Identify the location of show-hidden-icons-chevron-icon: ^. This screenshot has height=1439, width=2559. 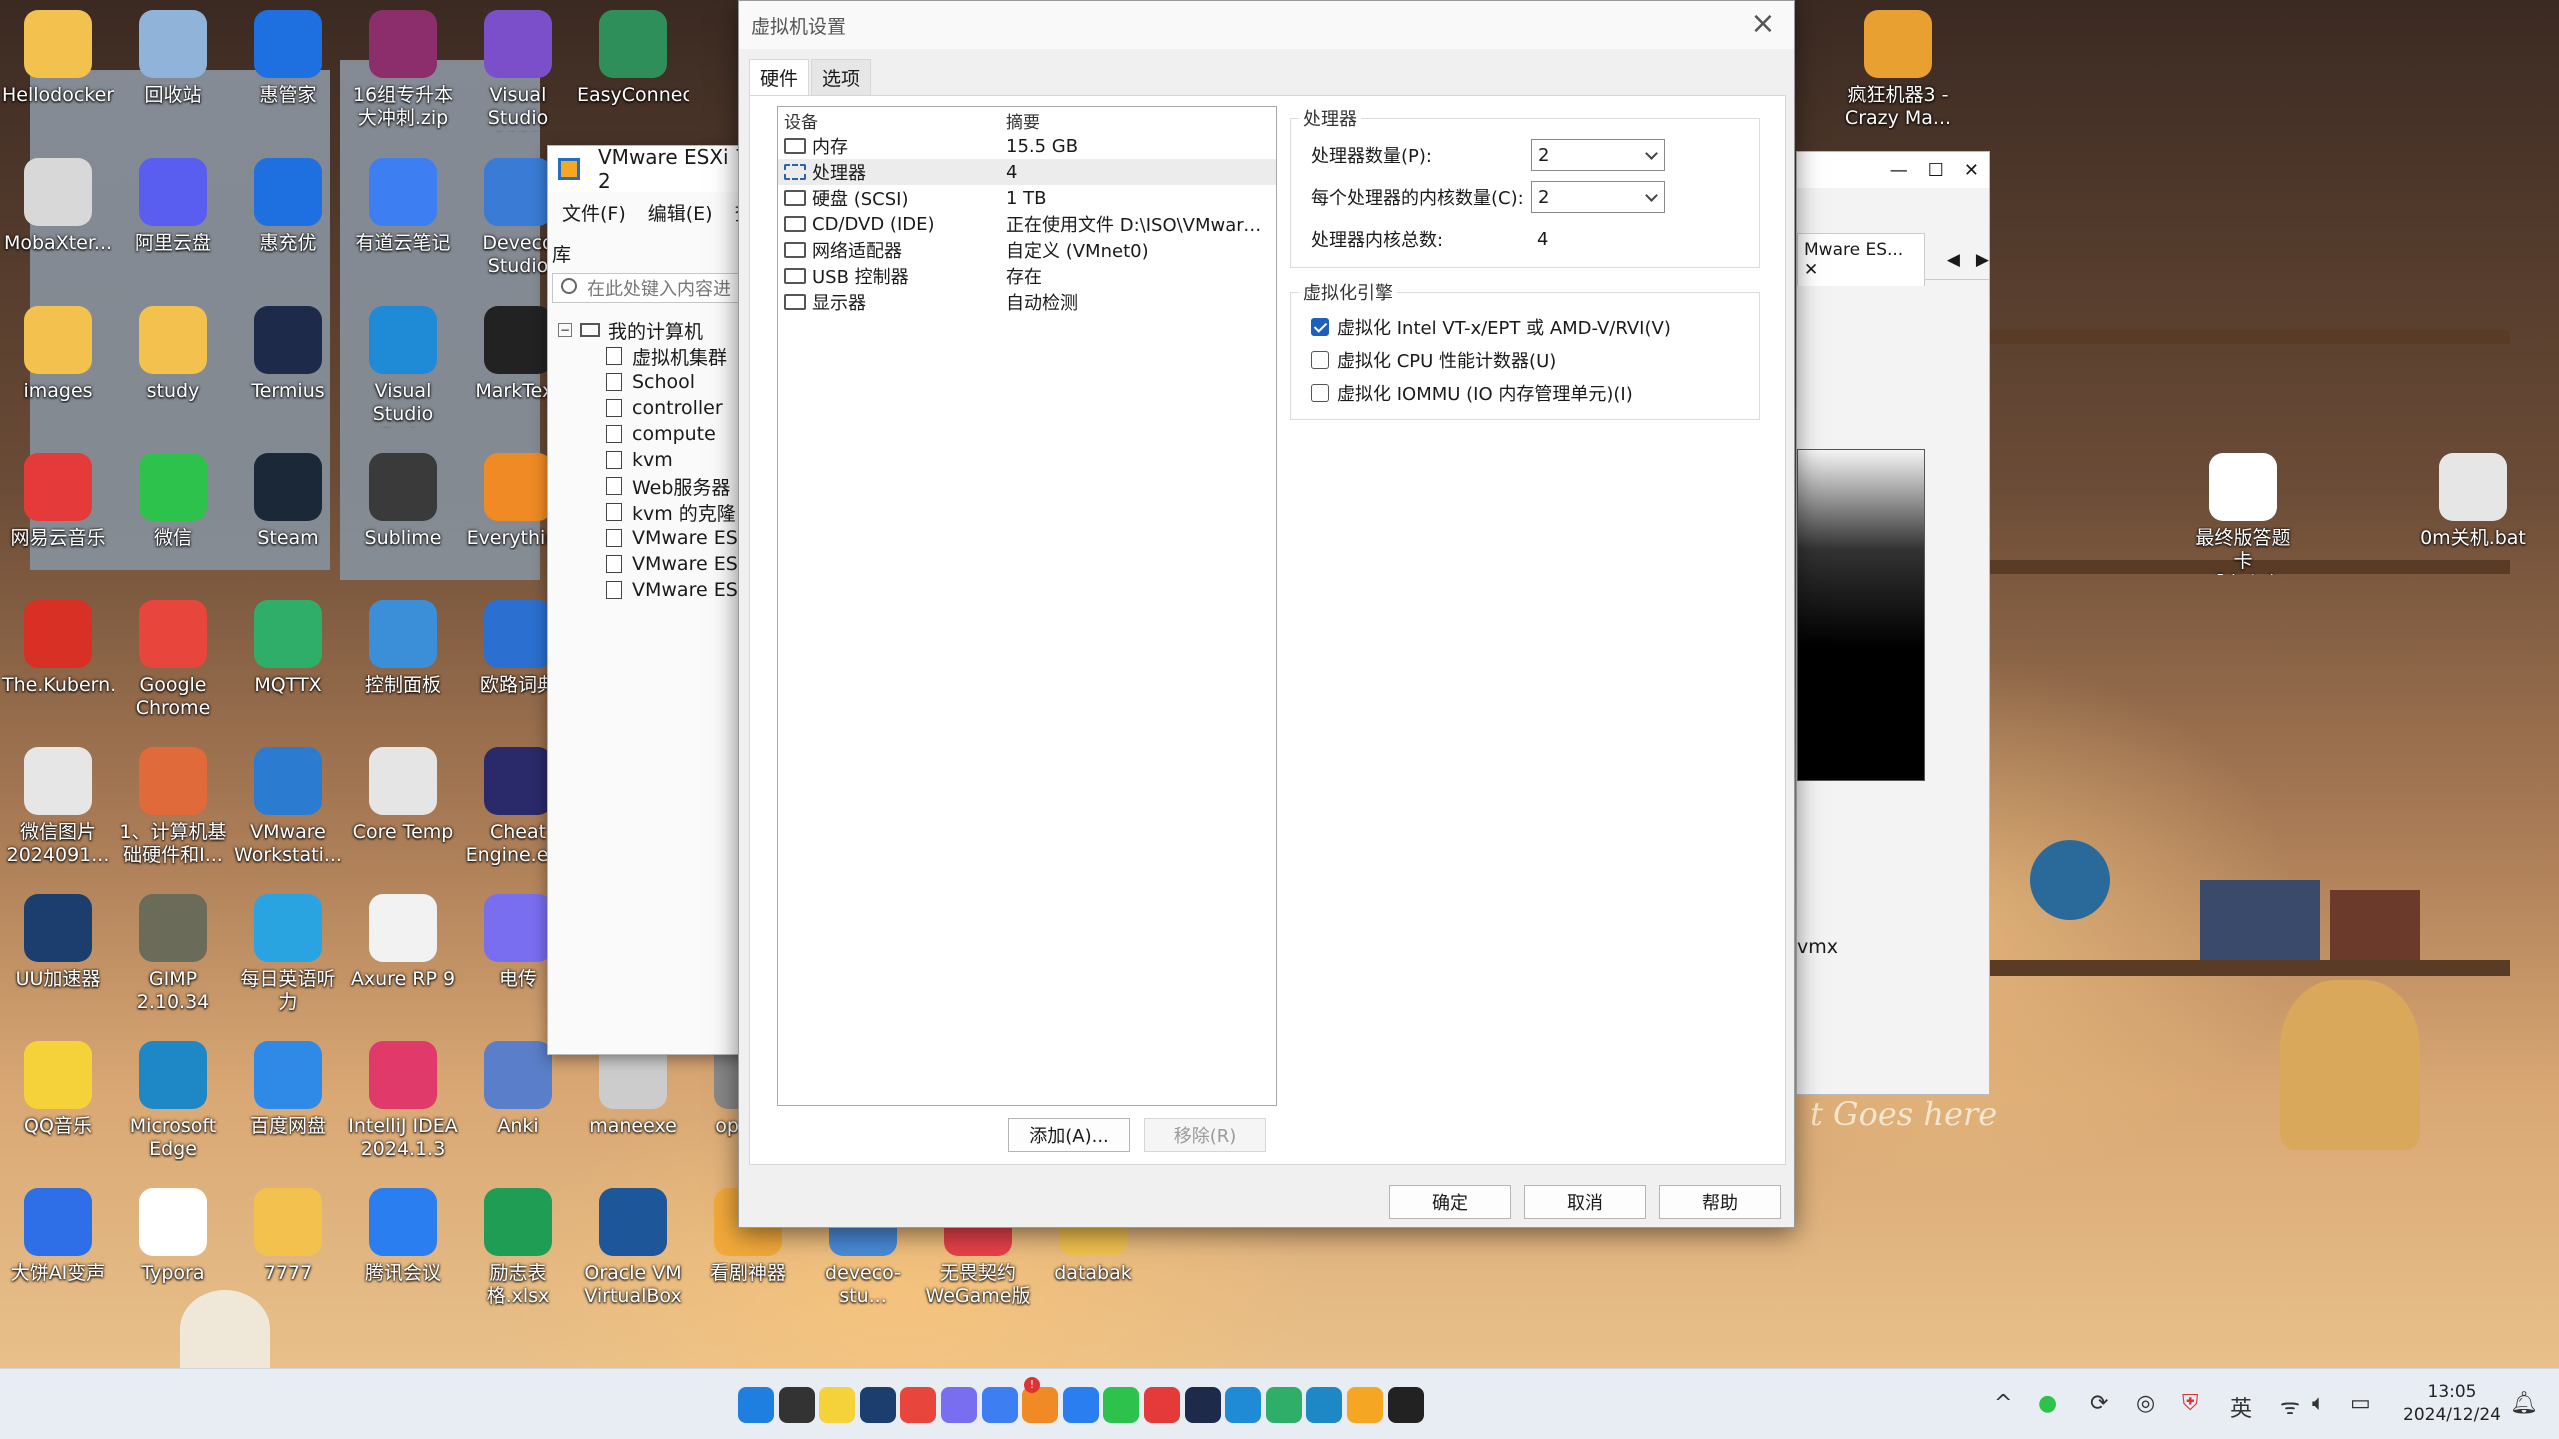
(2003, 1403).